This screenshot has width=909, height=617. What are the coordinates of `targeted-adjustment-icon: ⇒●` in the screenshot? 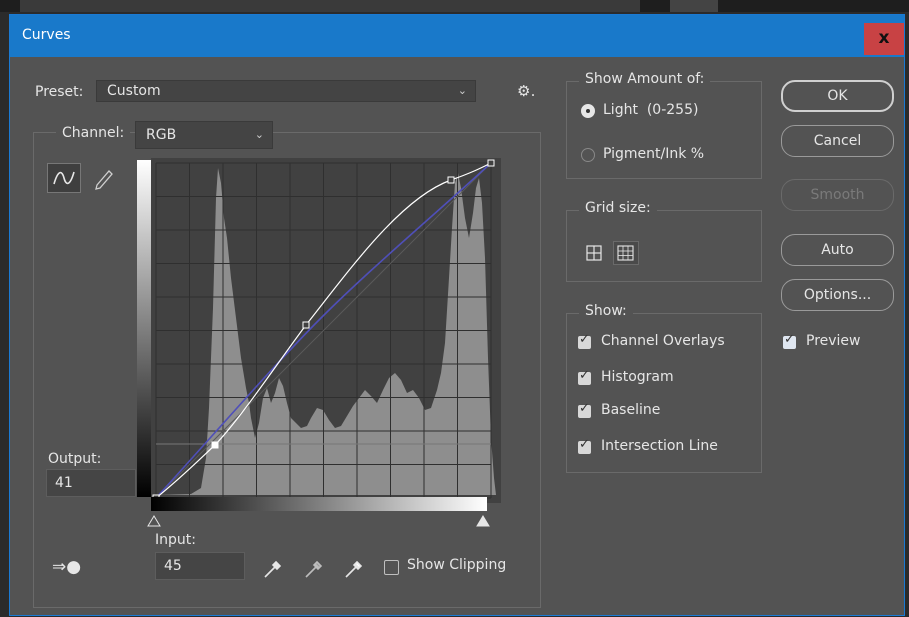 It's located at (66, 567).